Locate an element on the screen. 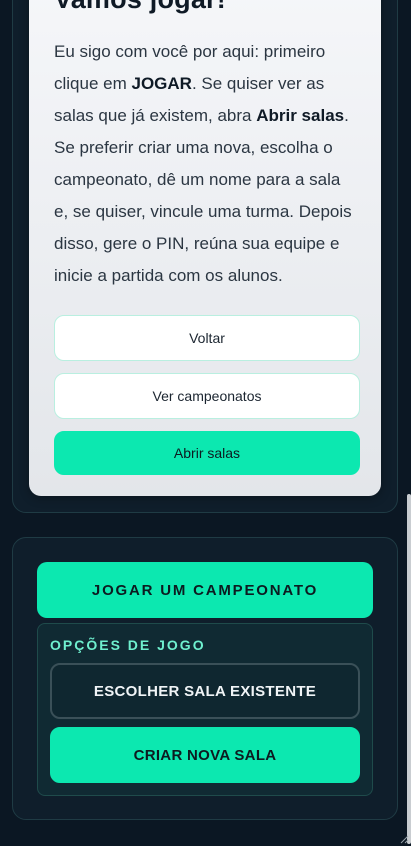 This screenshot has height=846, width=411. view-championships-button: Ver campeonatos is located at coordinates (207, 396).